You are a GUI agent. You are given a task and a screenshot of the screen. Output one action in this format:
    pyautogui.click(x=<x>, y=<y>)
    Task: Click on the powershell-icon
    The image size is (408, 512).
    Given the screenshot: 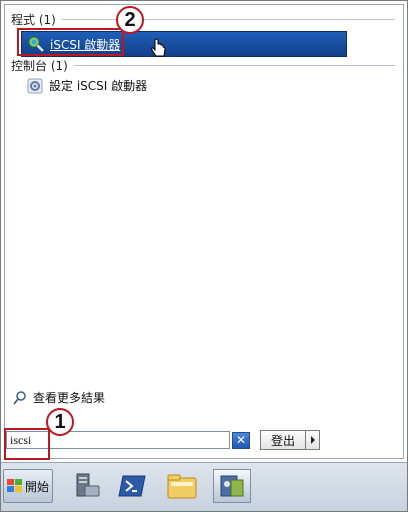 What is the action you would take?
    pyautogui.click(x=132, y=486)
    